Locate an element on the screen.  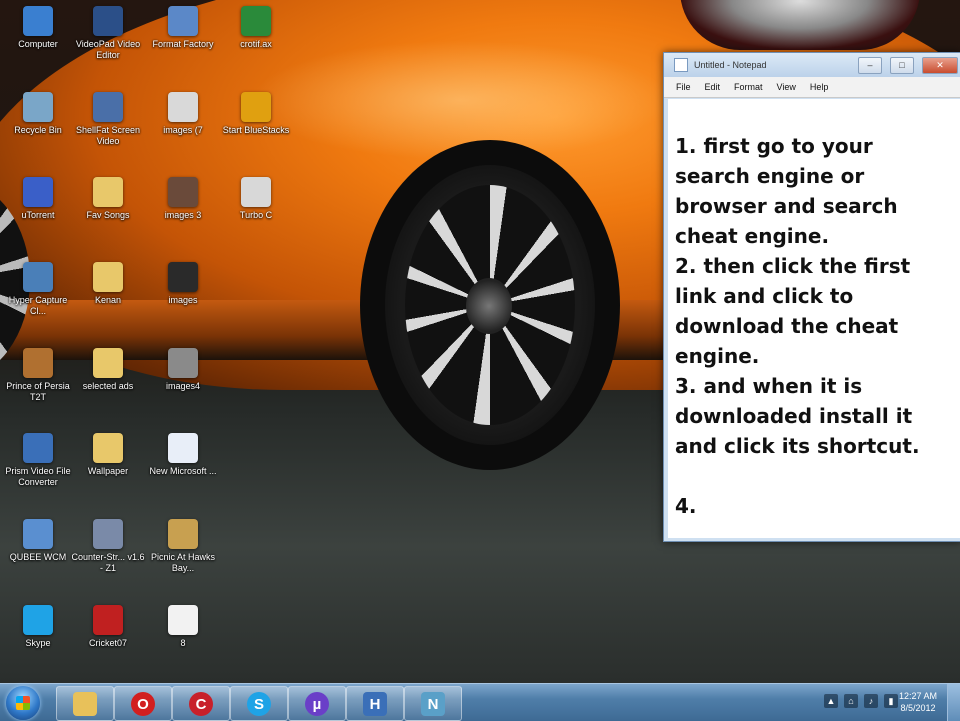
desktop-icon: Prism Video File Converter is located at coordinates (38, 460).